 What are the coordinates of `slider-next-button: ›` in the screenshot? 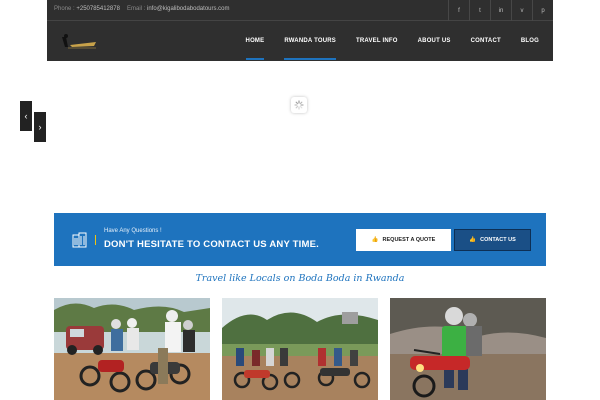 It's located at (40, 127).